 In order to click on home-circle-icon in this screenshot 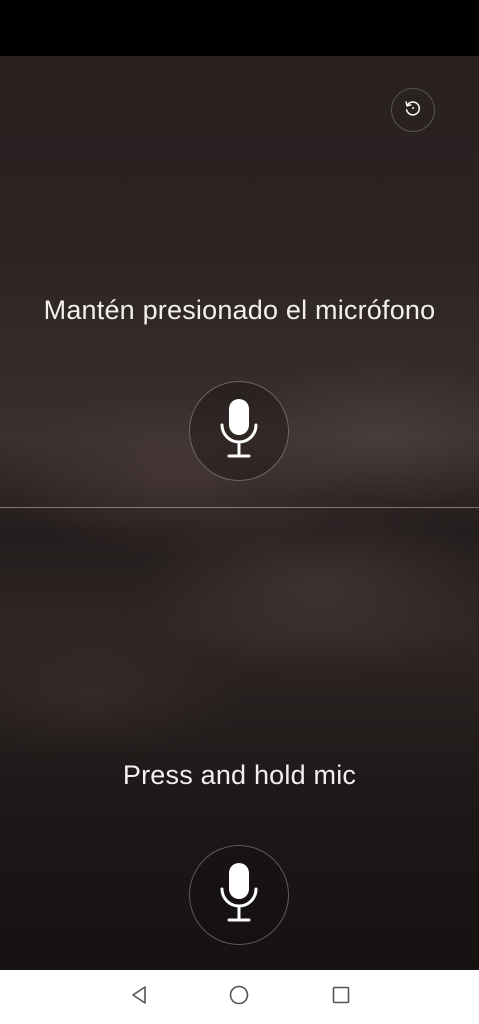, I will do `click(239, 997)`.